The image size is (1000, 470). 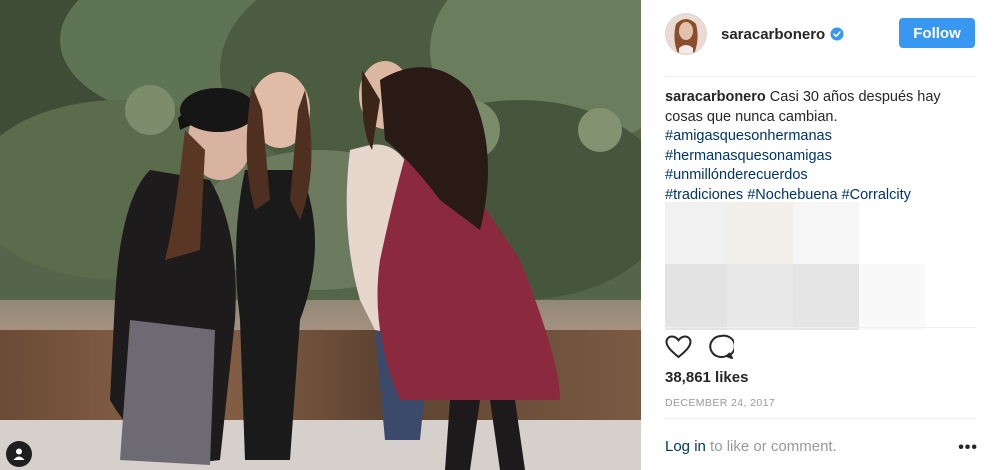 I want to click on hashtag-link: #tradiciones, so click(x=704, y=195).